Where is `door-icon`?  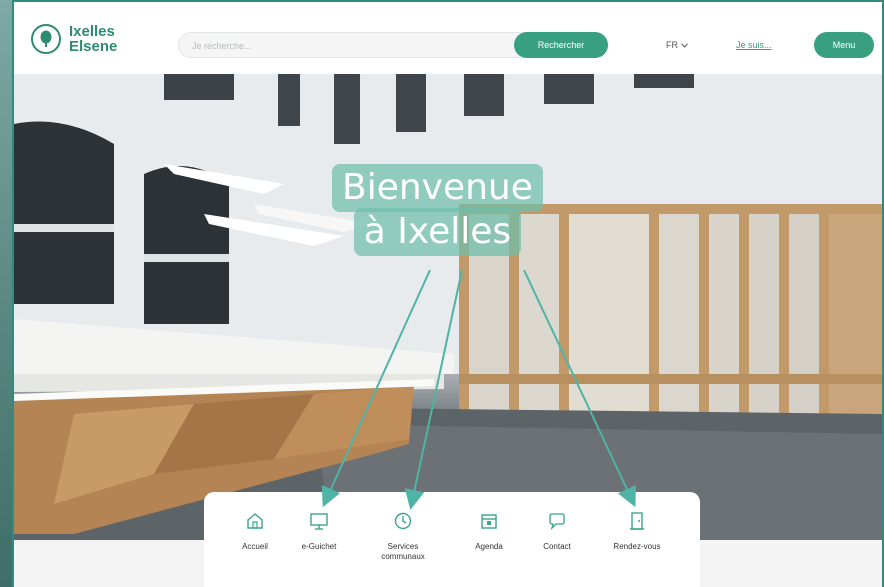
door-icon is located at coordinates (637, 521).